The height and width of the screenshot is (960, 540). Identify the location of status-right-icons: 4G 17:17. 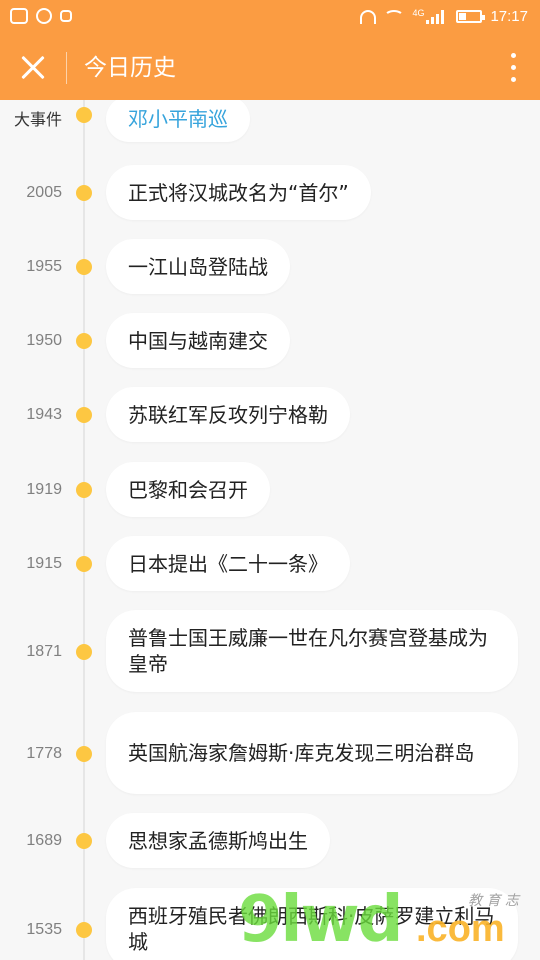
(444, 16).